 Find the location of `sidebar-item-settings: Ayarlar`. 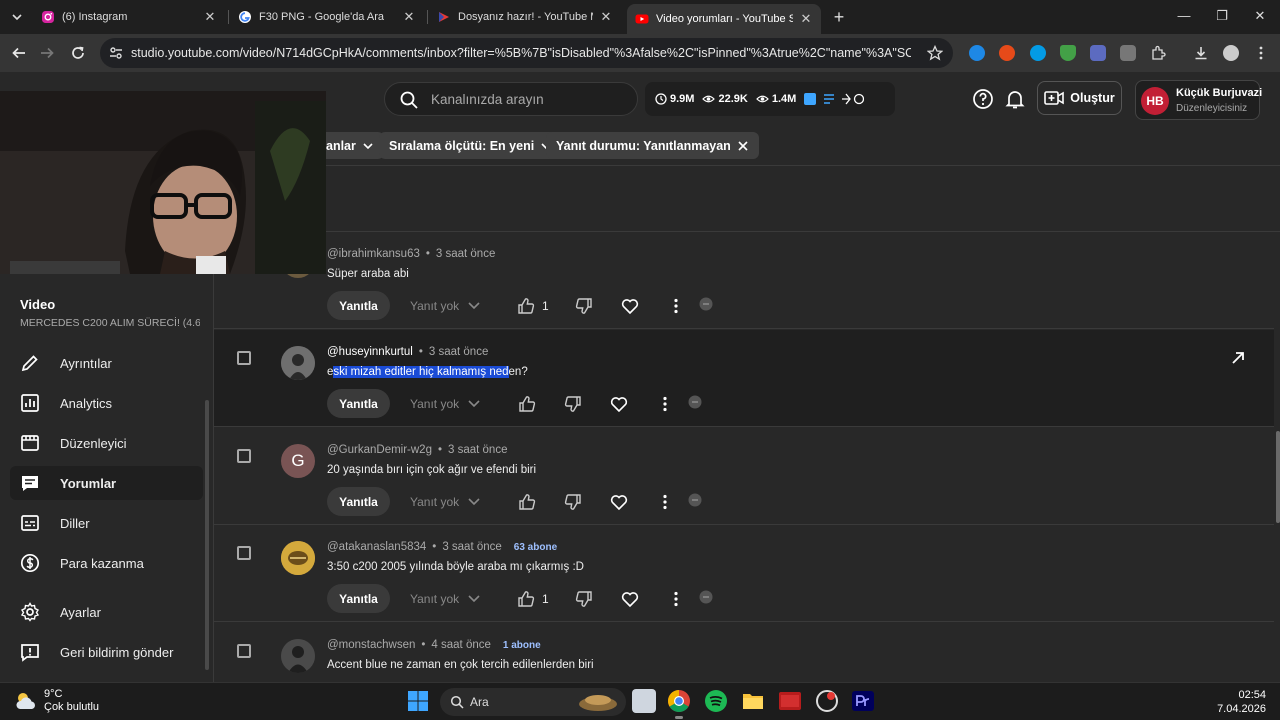

sidebar-item-settings: Ayarlar is located at coordinates (106, 612).